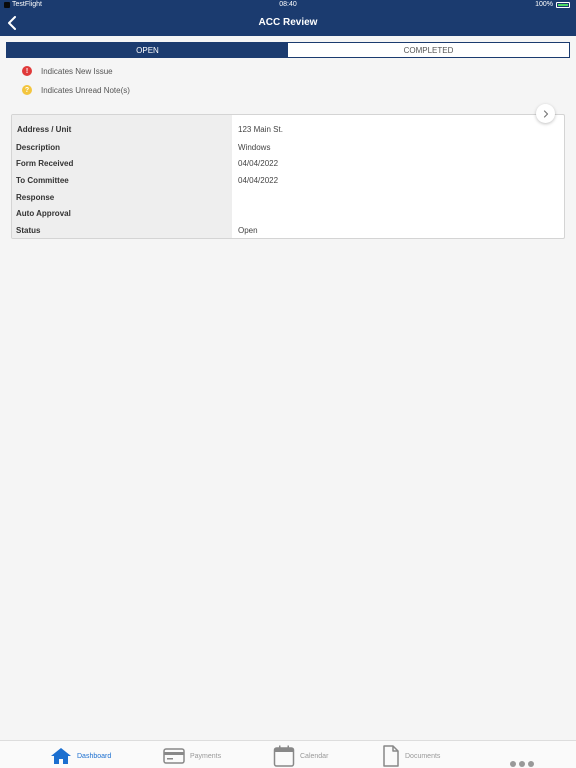 This screenshot has width=576, height=768. What do you see at coordinates (27, 71) in the screenshot?
I see `alert-icon: !` at bounding box center [27, 71].